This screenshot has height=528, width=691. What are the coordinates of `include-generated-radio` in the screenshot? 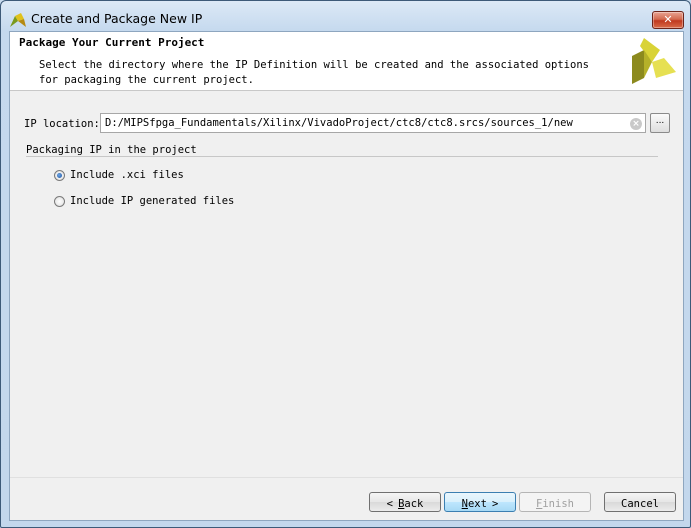 It's located at (59, 201).